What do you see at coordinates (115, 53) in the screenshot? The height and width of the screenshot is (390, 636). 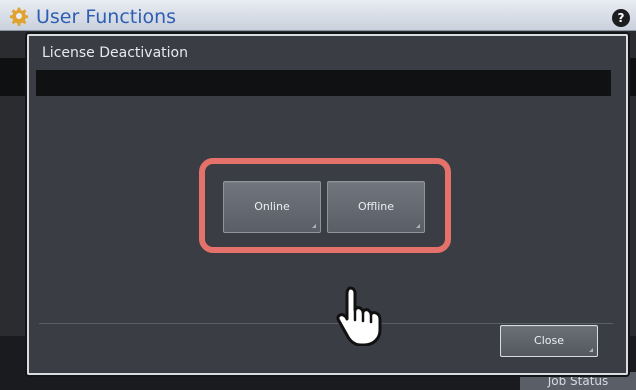 I see `dialog-title: License Deactivation` at bounding box center [115, 53].